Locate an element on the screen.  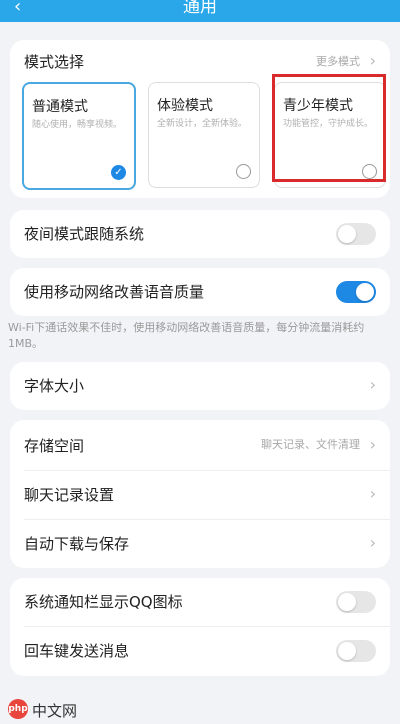
php-logo-icon: php is located at coordinates (18, 709).